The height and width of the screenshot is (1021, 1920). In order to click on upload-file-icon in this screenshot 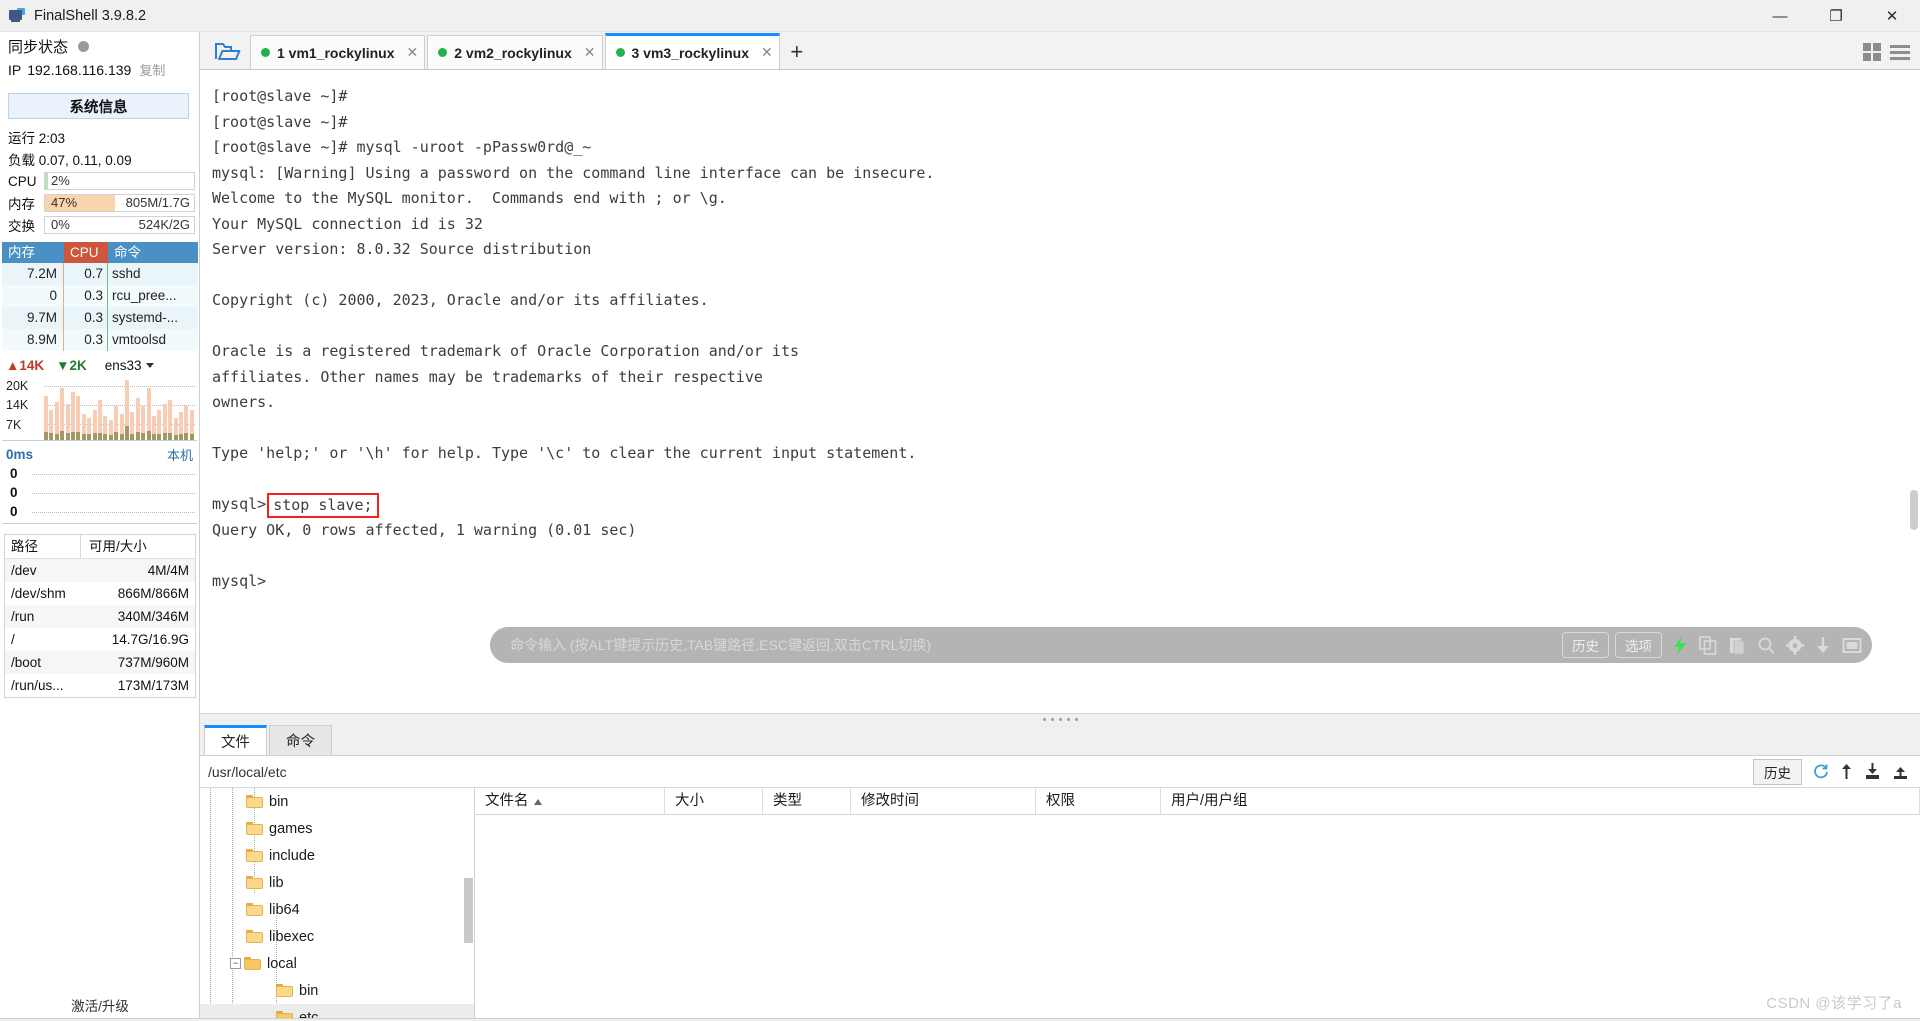, I will do `click(1900, 771)`.